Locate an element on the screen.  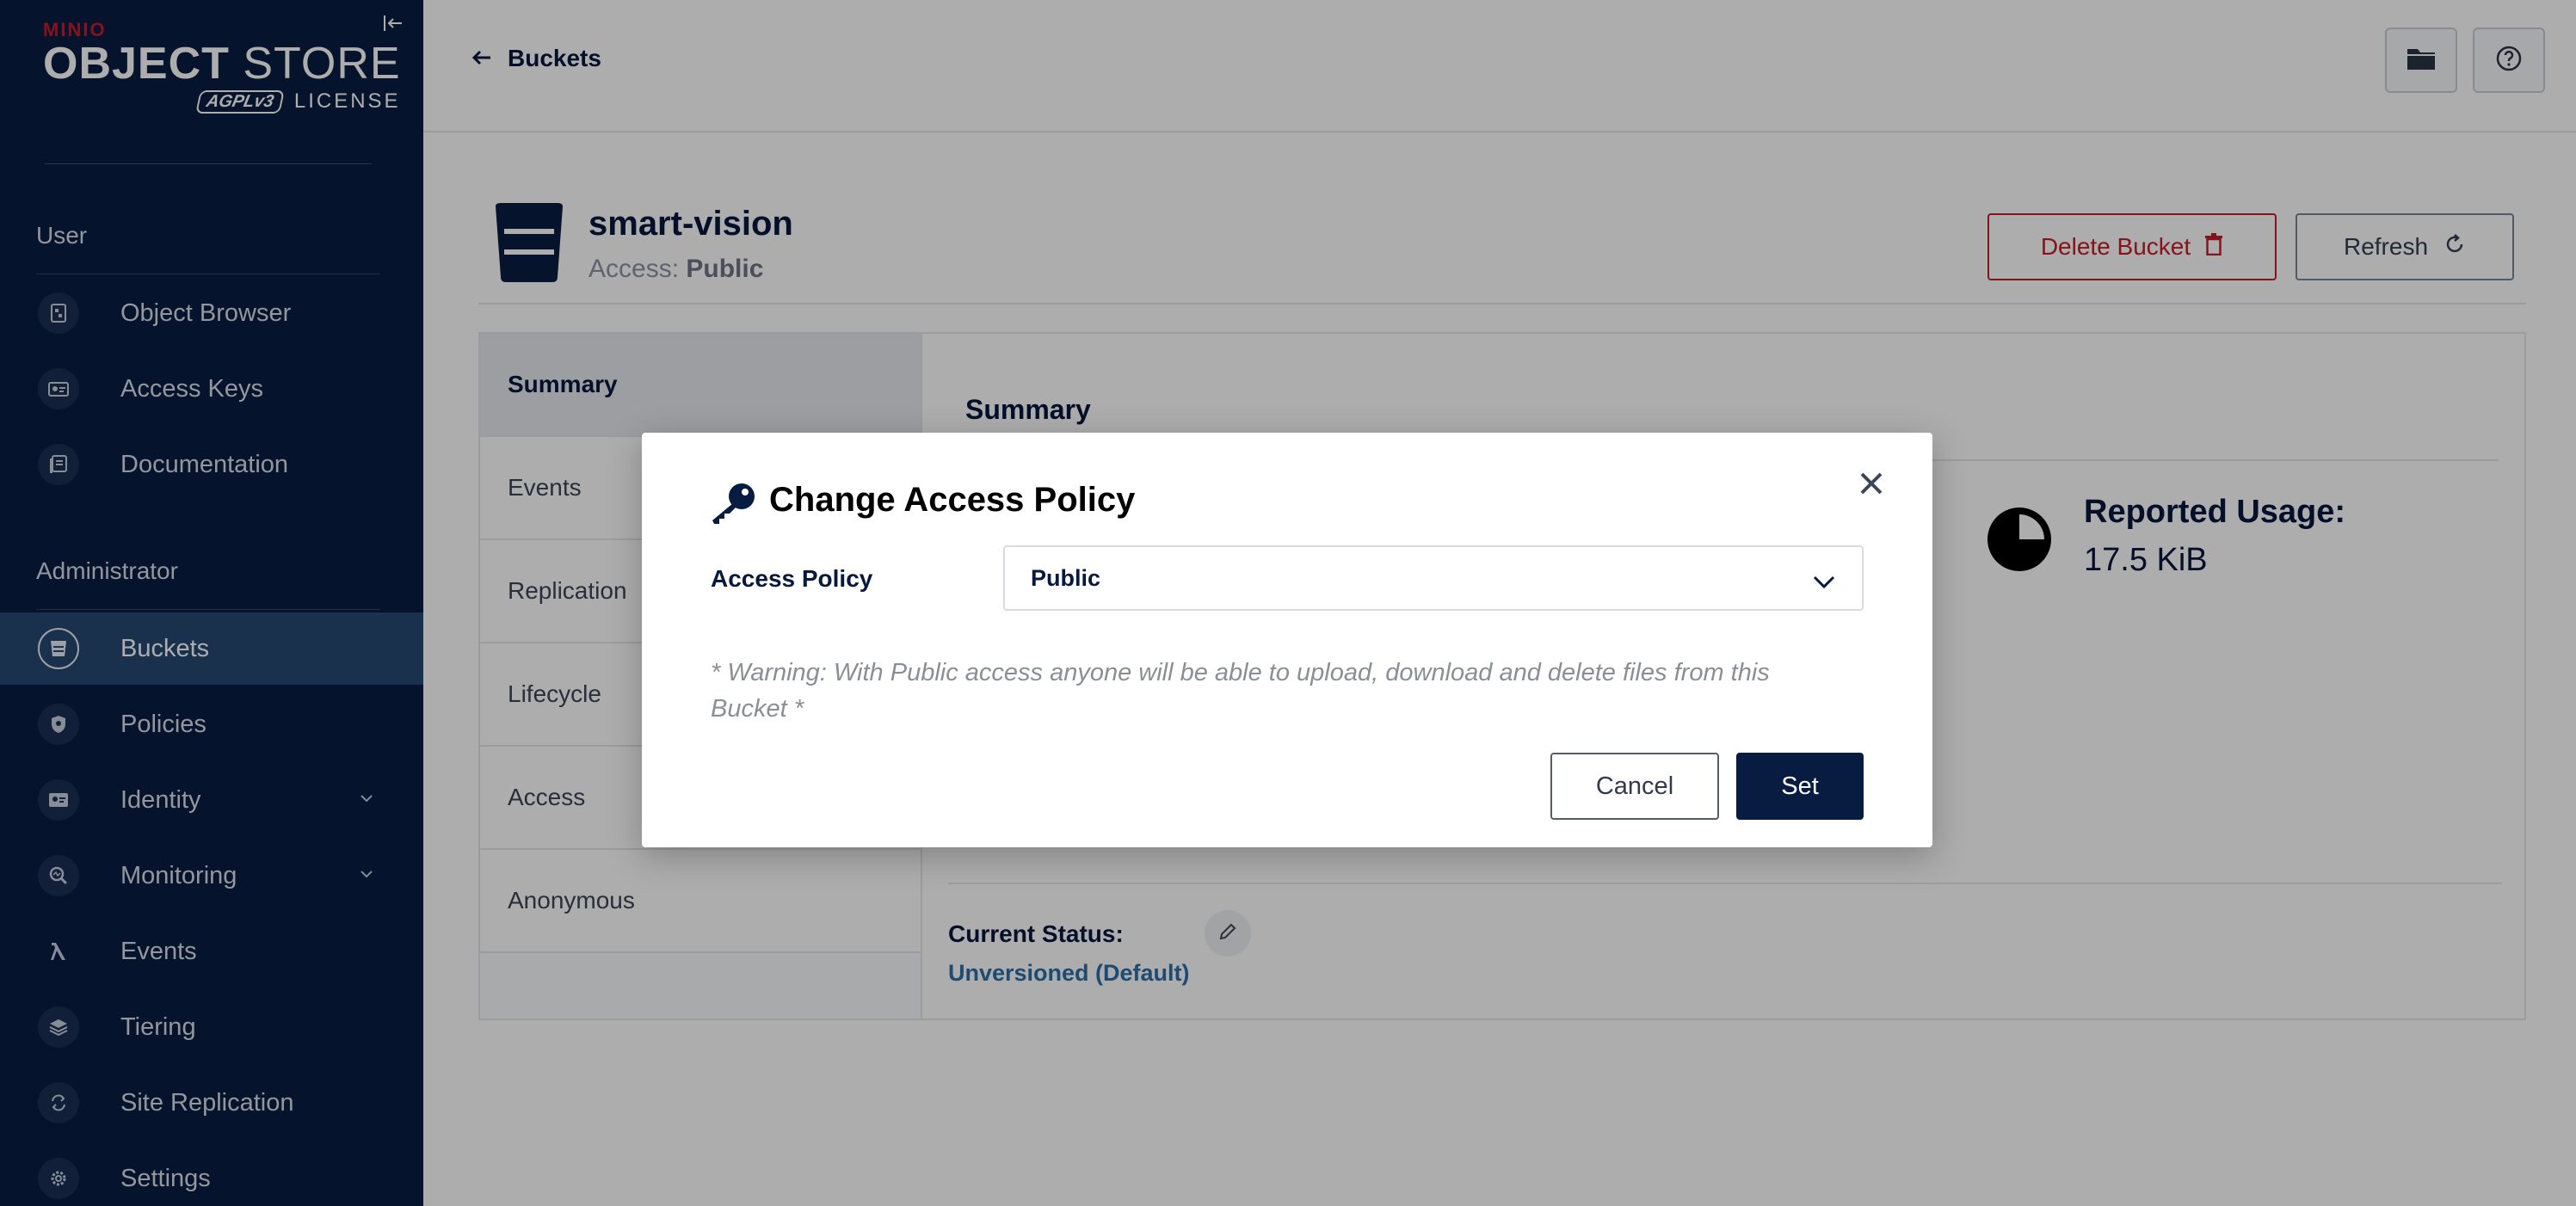
access-policy-value: Public is located at coordinates (1066, 577).